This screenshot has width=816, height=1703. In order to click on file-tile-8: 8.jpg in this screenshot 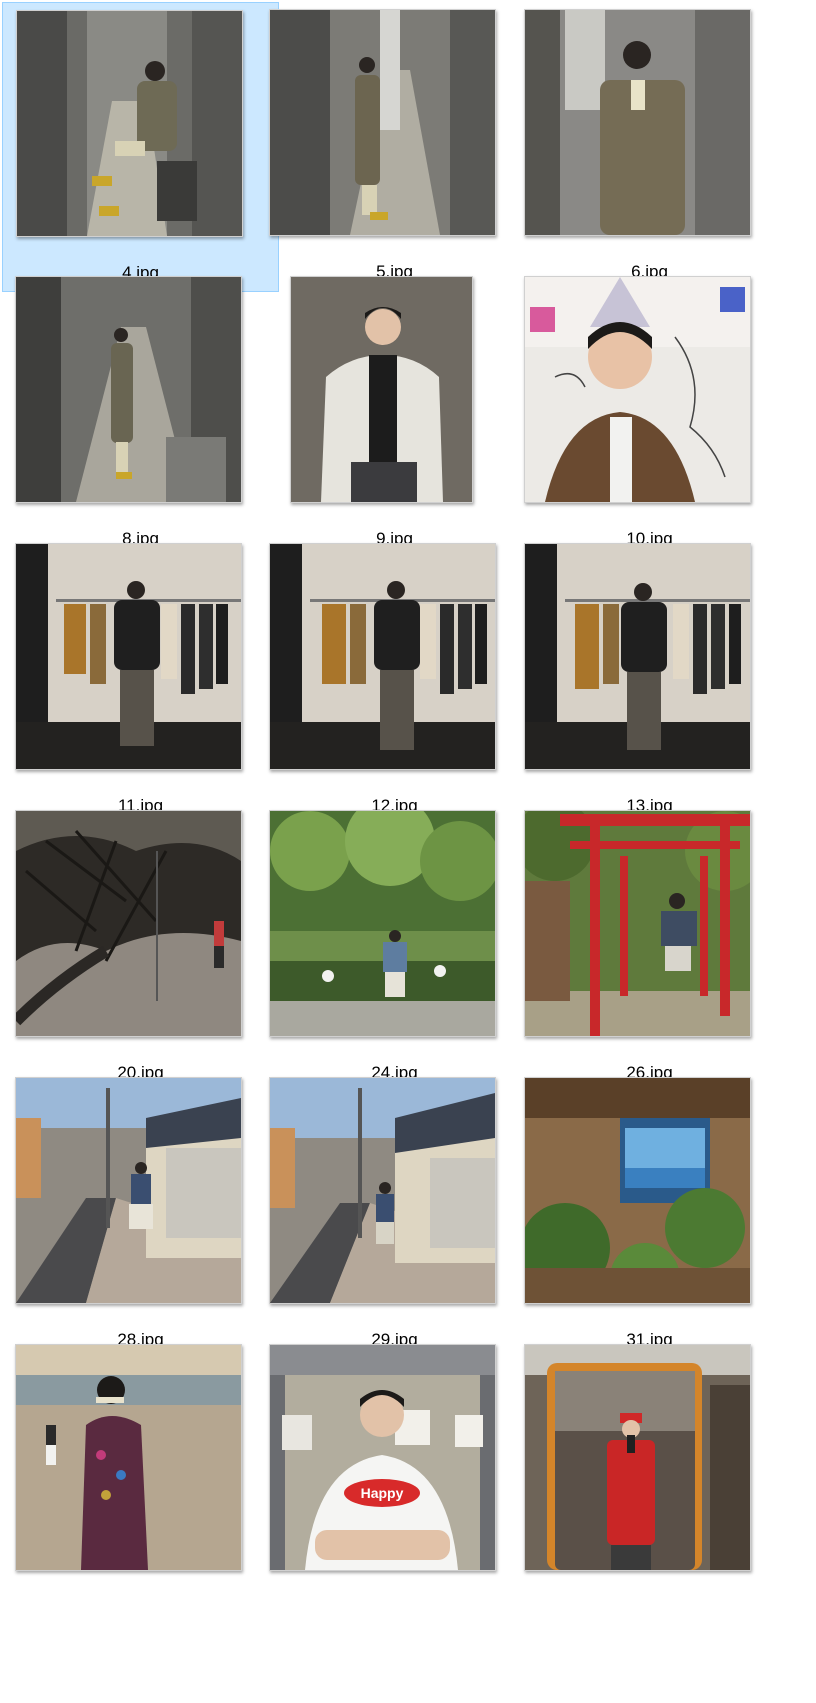, I will do `click(140, 414)`.